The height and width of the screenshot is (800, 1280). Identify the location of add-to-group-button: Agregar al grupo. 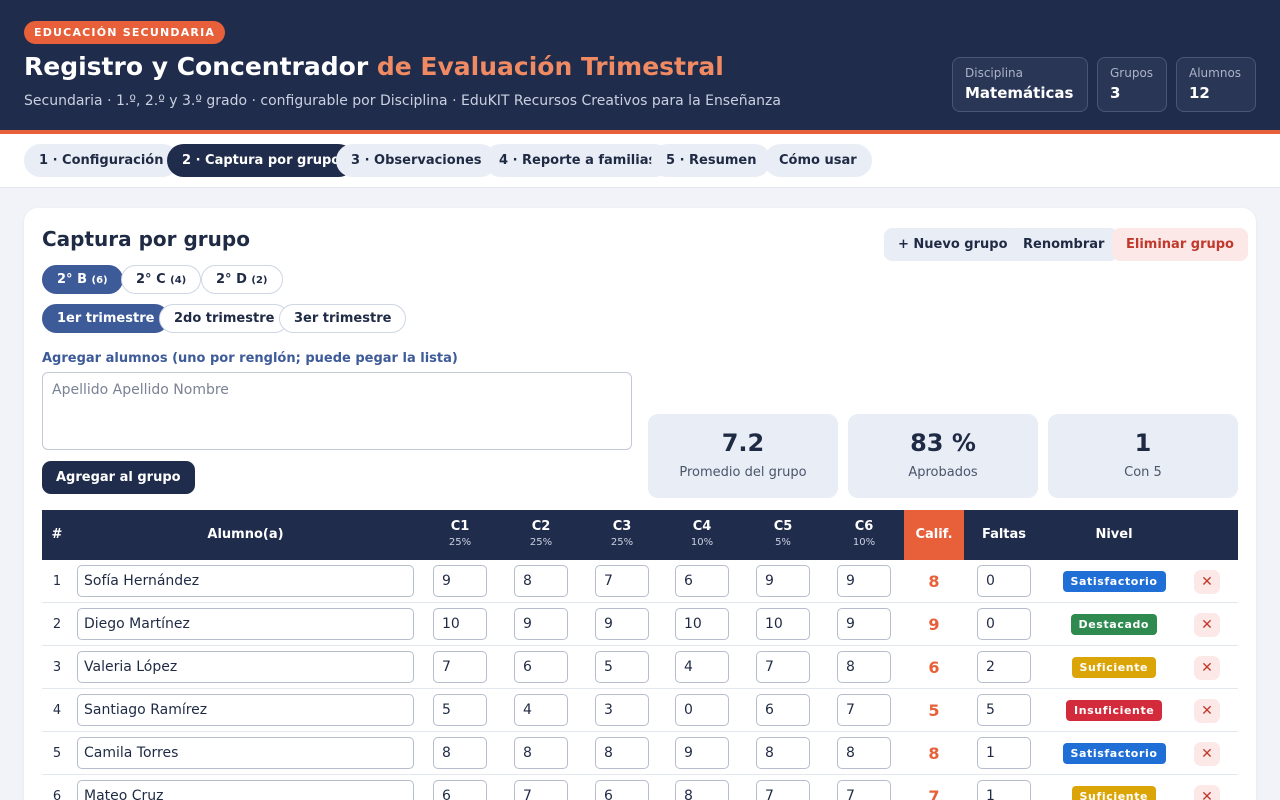
(118, 477).